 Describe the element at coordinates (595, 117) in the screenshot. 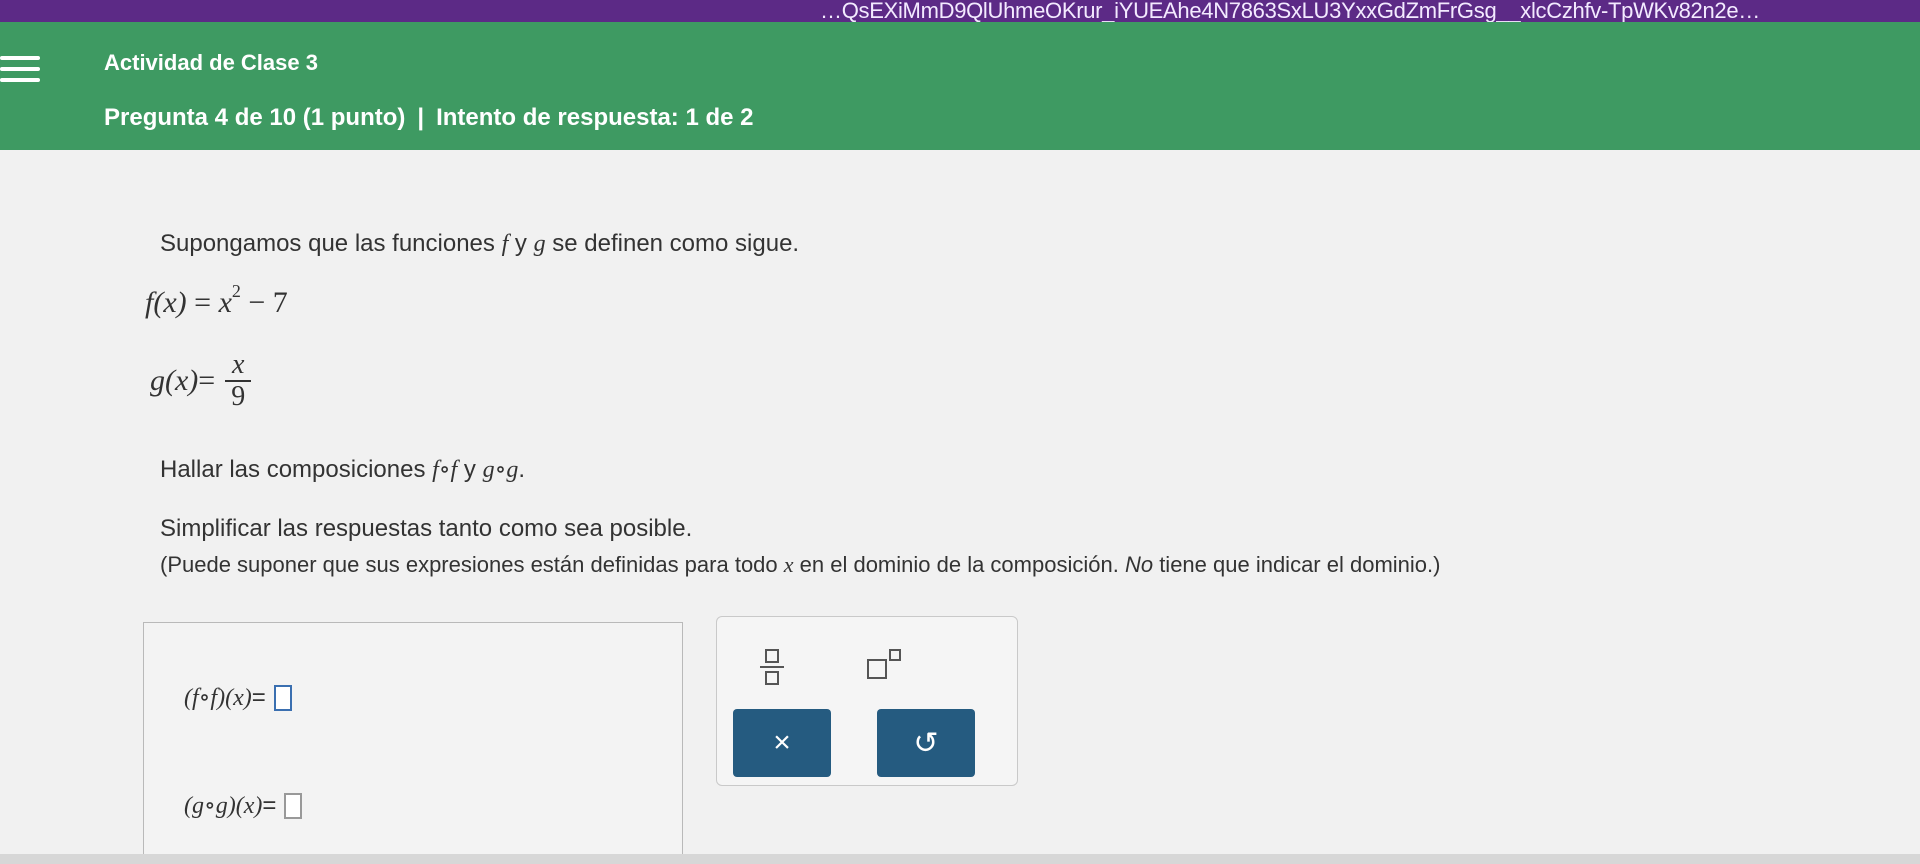

I see `attempt-info: Intento de respuesta: 1 de 2` at that location.